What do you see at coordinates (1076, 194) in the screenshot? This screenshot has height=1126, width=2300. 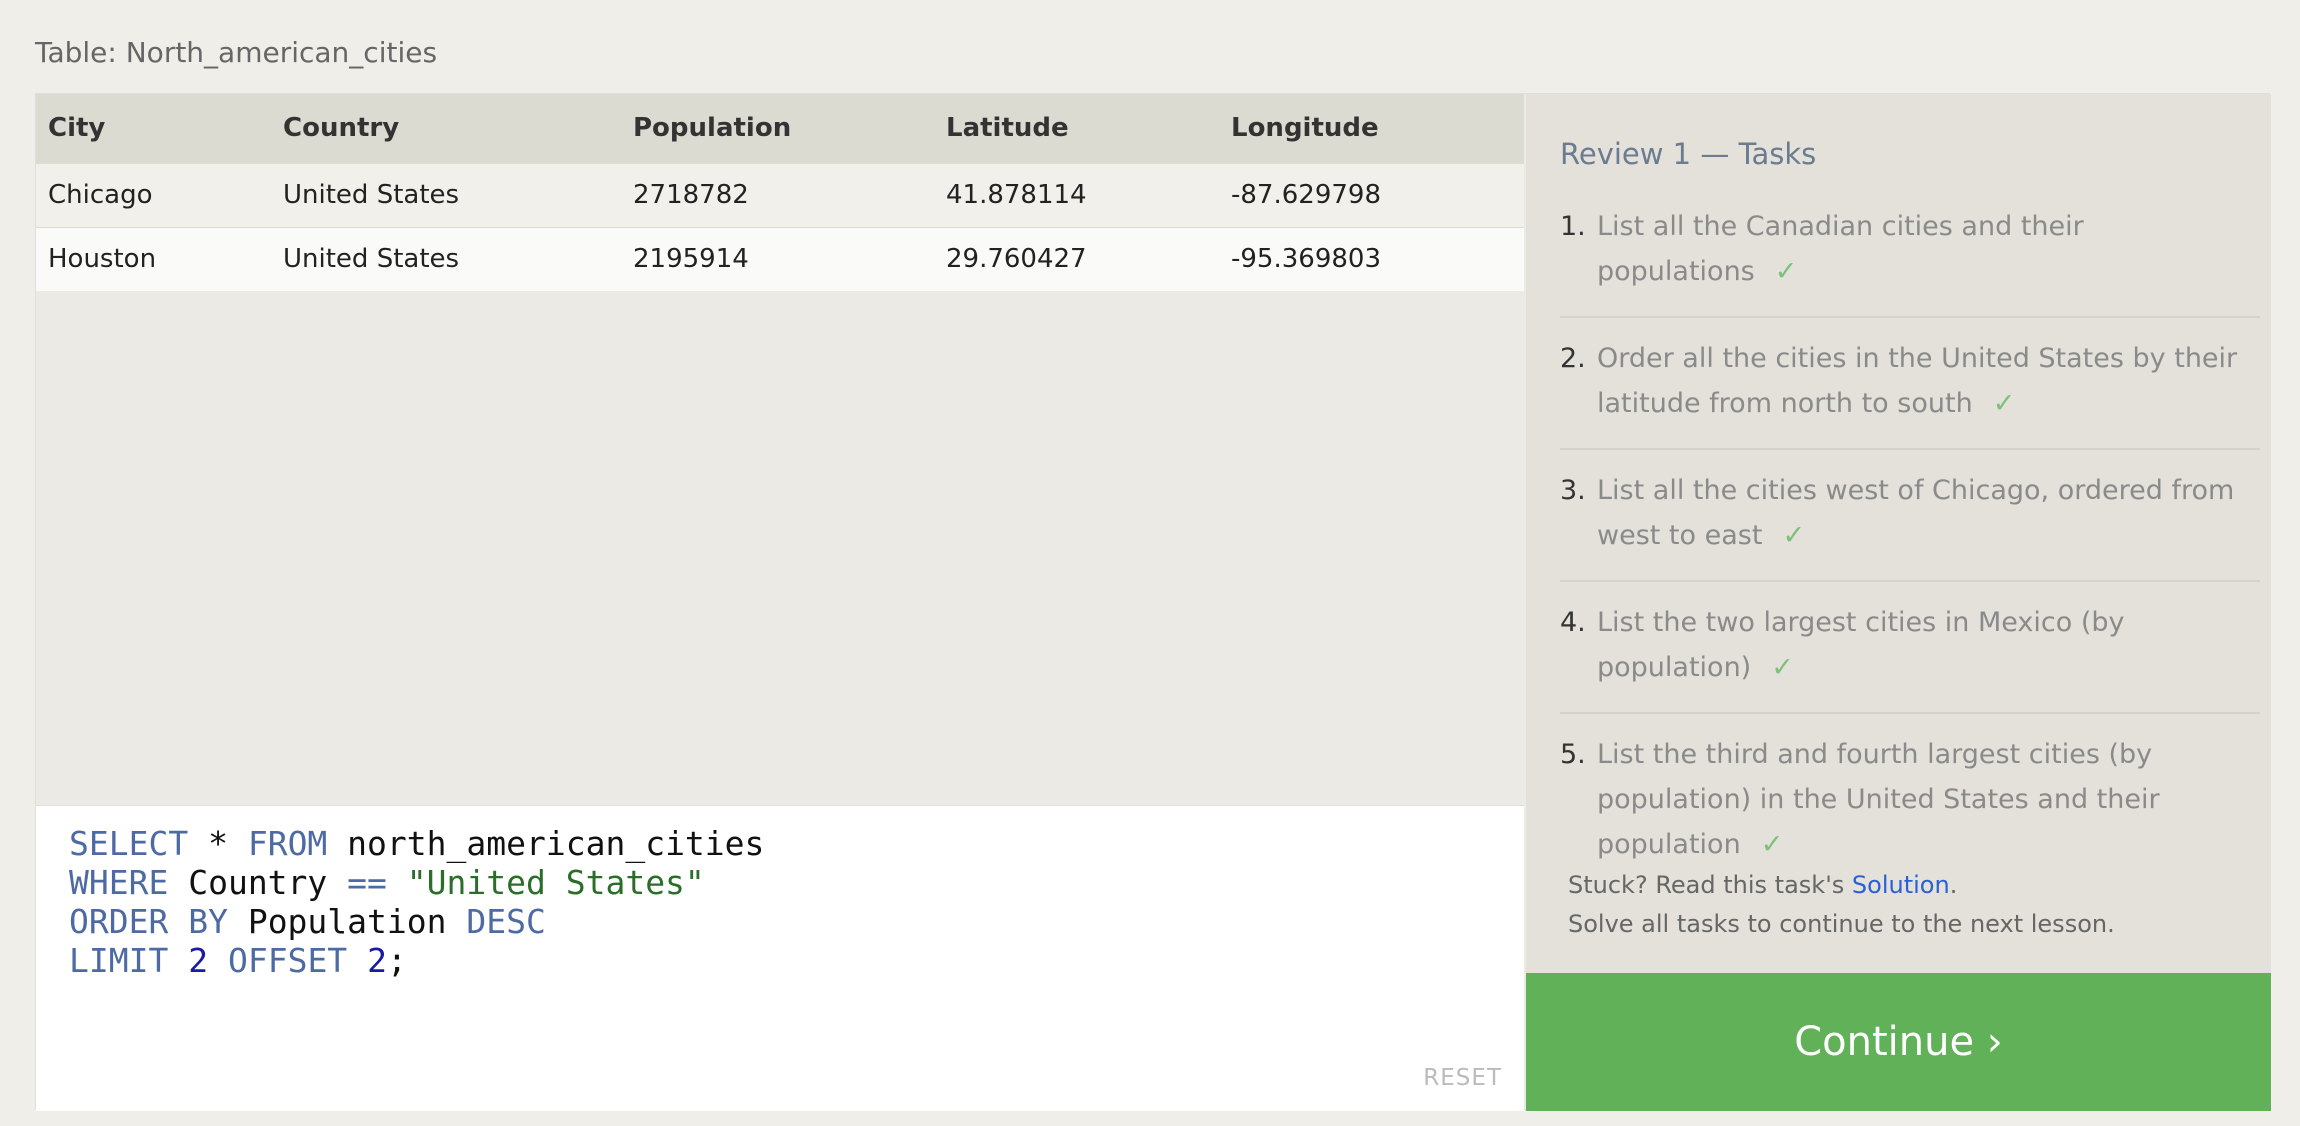 I see `table-cell: 41.878114` at bounding box center [1076, 194].